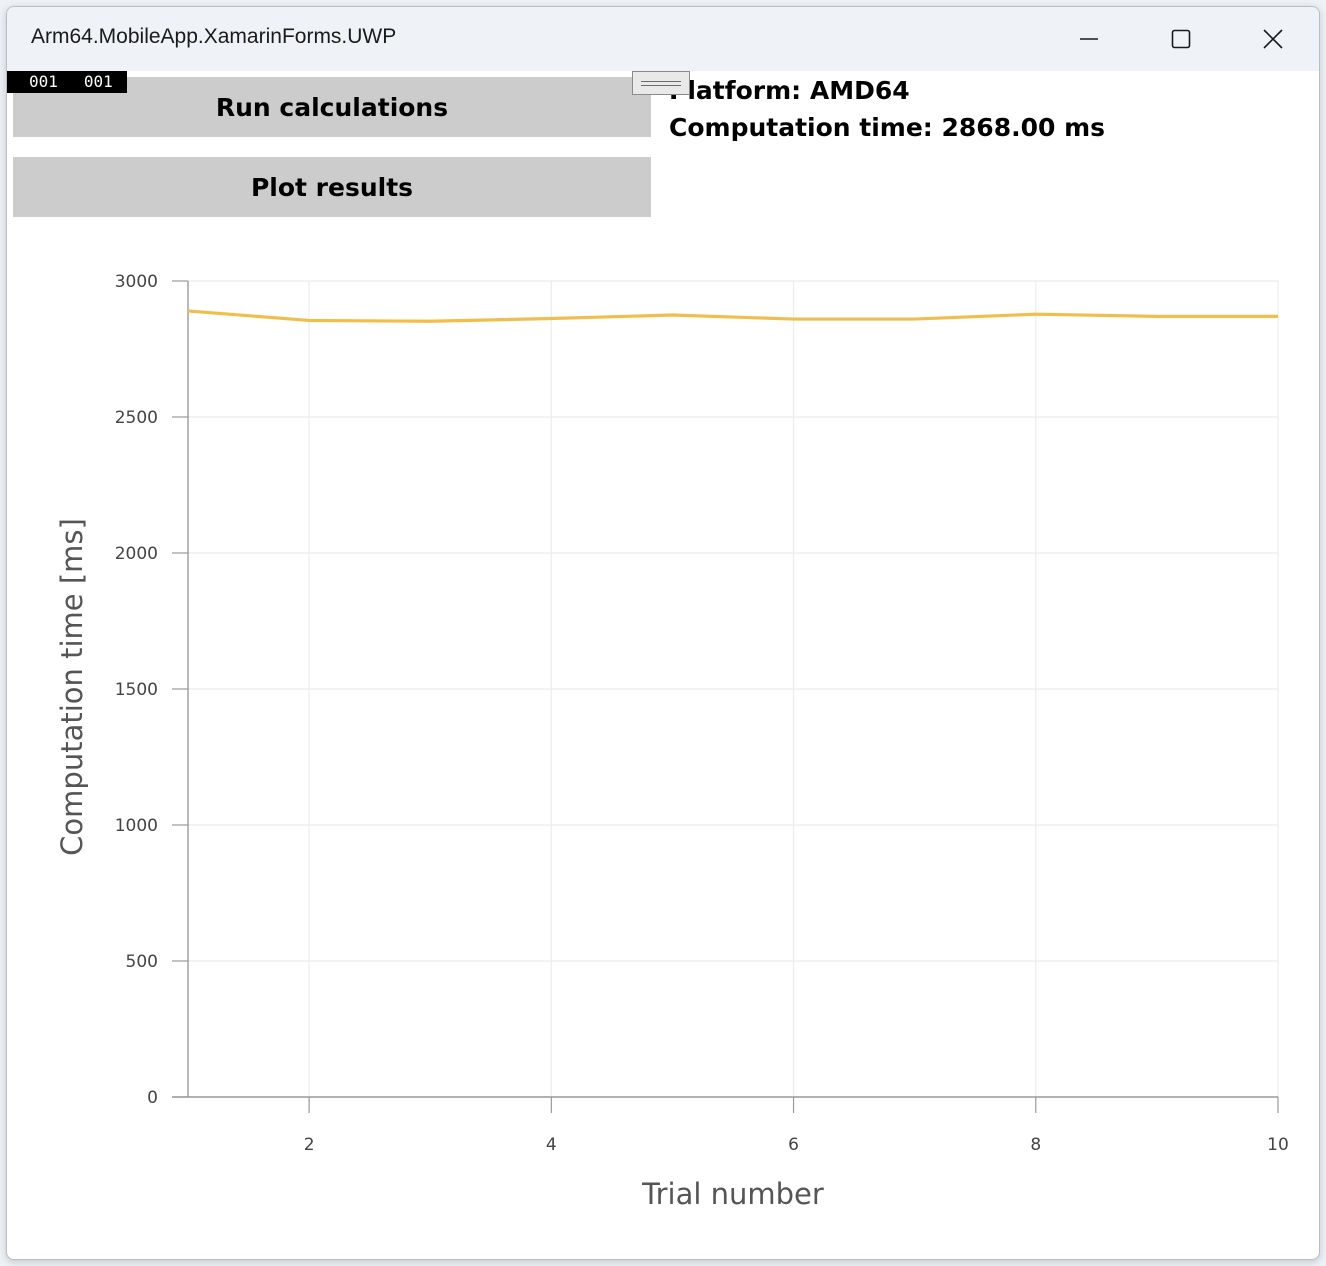 The width and height of the screenshot is (1326, 1266). I want to click on xaml-toolbar-handle, so click(661, 83).